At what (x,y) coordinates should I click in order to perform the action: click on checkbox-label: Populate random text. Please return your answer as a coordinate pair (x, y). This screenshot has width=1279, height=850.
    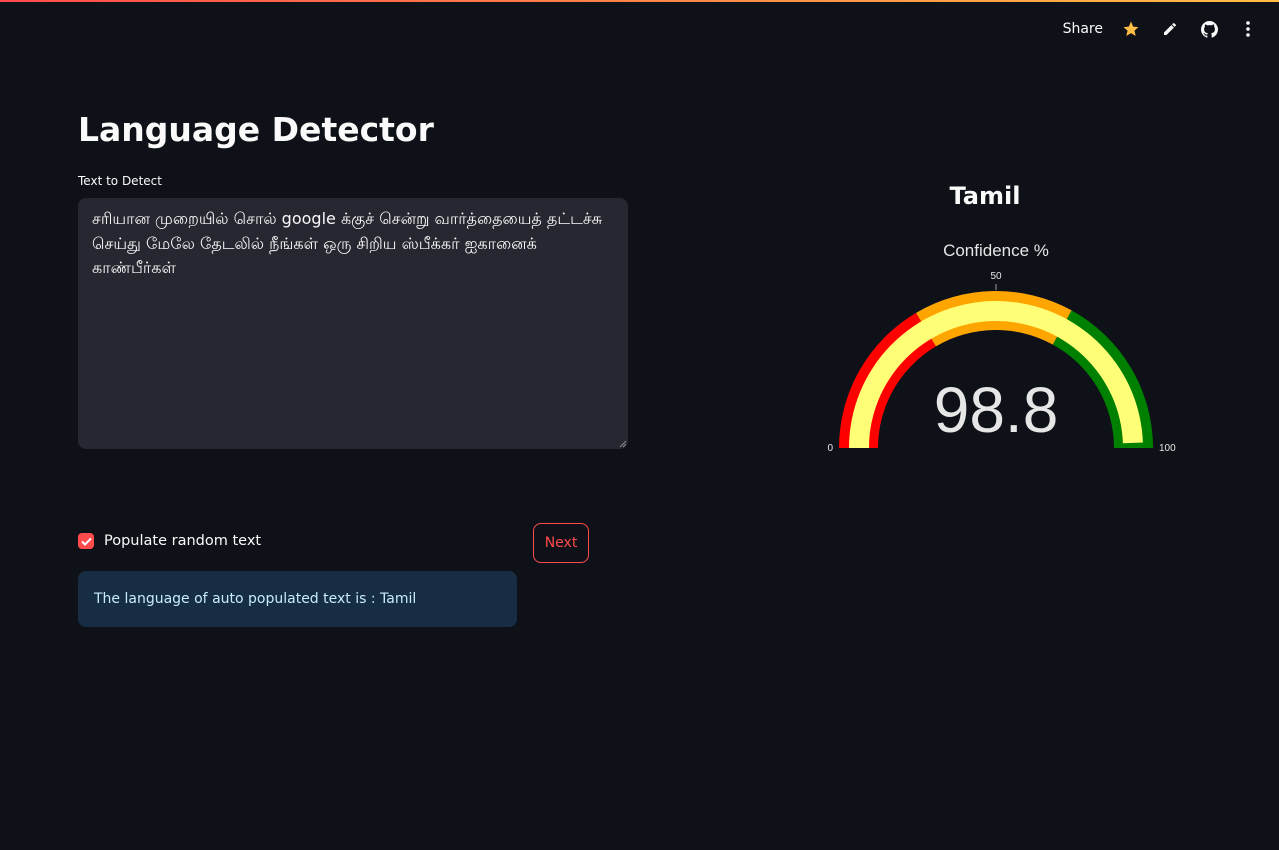
    Looking at the image, I should click on (183, 541).